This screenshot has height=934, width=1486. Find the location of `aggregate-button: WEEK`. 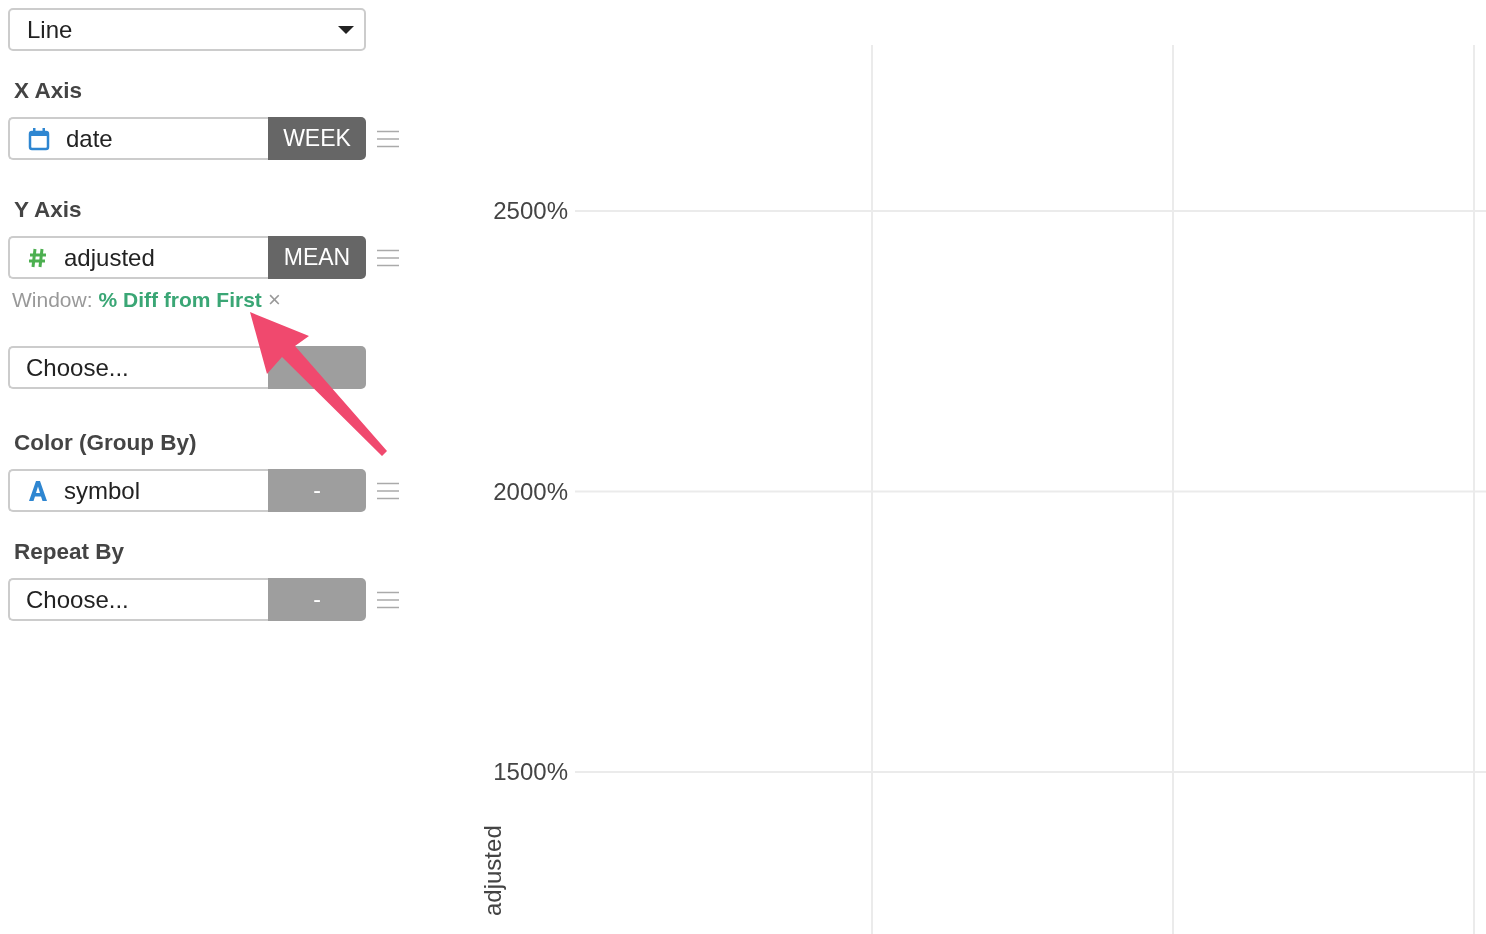

aggregate-button: WEEK is located at coordinates (317, 138).